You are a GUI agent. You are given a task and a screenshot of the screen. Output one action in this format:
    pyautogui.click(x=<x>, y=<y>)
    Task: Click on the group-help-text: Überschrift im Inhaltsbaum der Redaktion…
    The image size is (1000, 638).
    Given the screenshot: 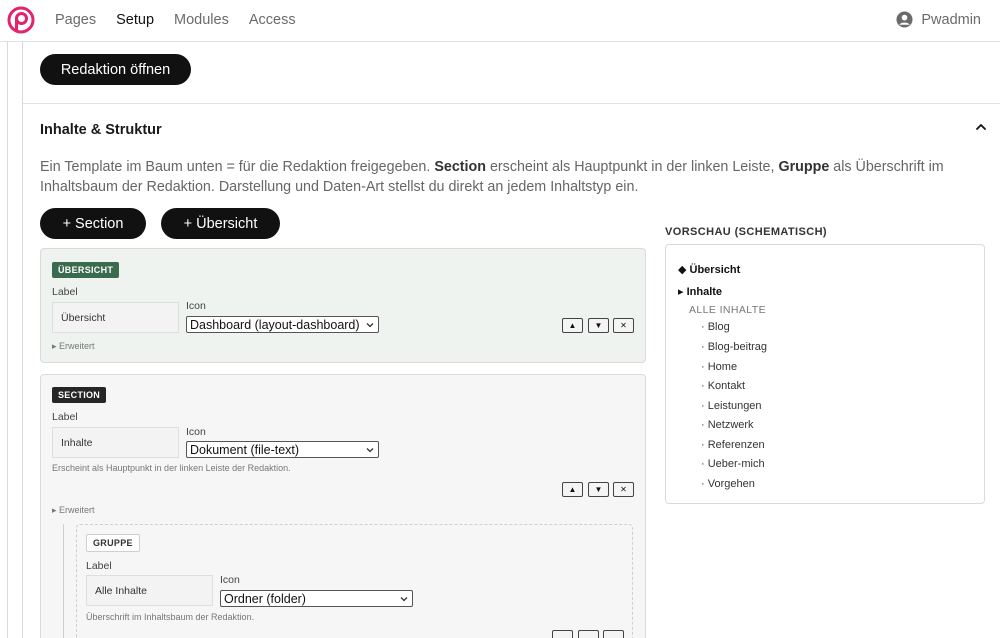 What is the action you would take?
    pyautogui.click(x=170, y=617)
    